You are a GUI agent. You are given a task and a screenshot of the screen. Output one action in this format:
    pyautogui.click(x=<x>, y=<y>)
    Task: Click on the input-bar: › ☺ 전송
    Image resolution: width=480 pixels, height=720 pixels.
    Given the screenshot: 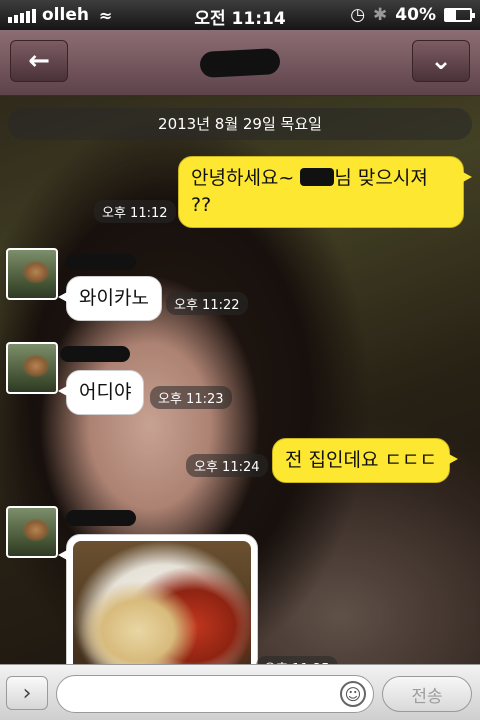 What is the action you would take?
    pyautogui.click(x=240, y=692)
    